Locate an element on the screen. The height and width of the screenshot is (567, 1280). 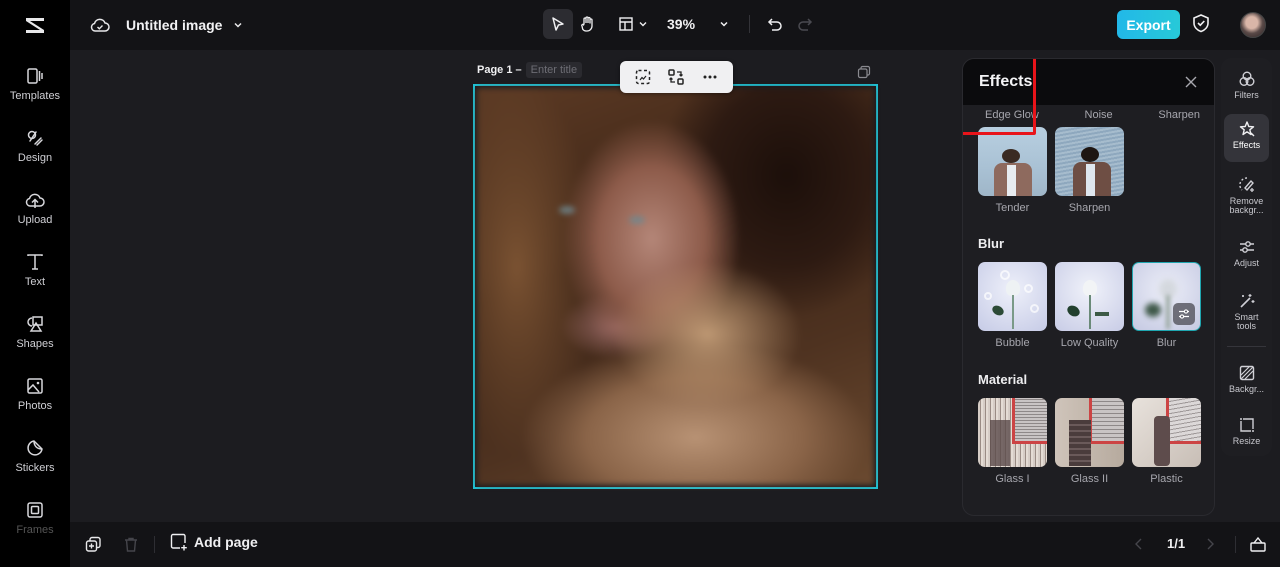
effect-label: Glass I is located at coordinates (1012, 479).